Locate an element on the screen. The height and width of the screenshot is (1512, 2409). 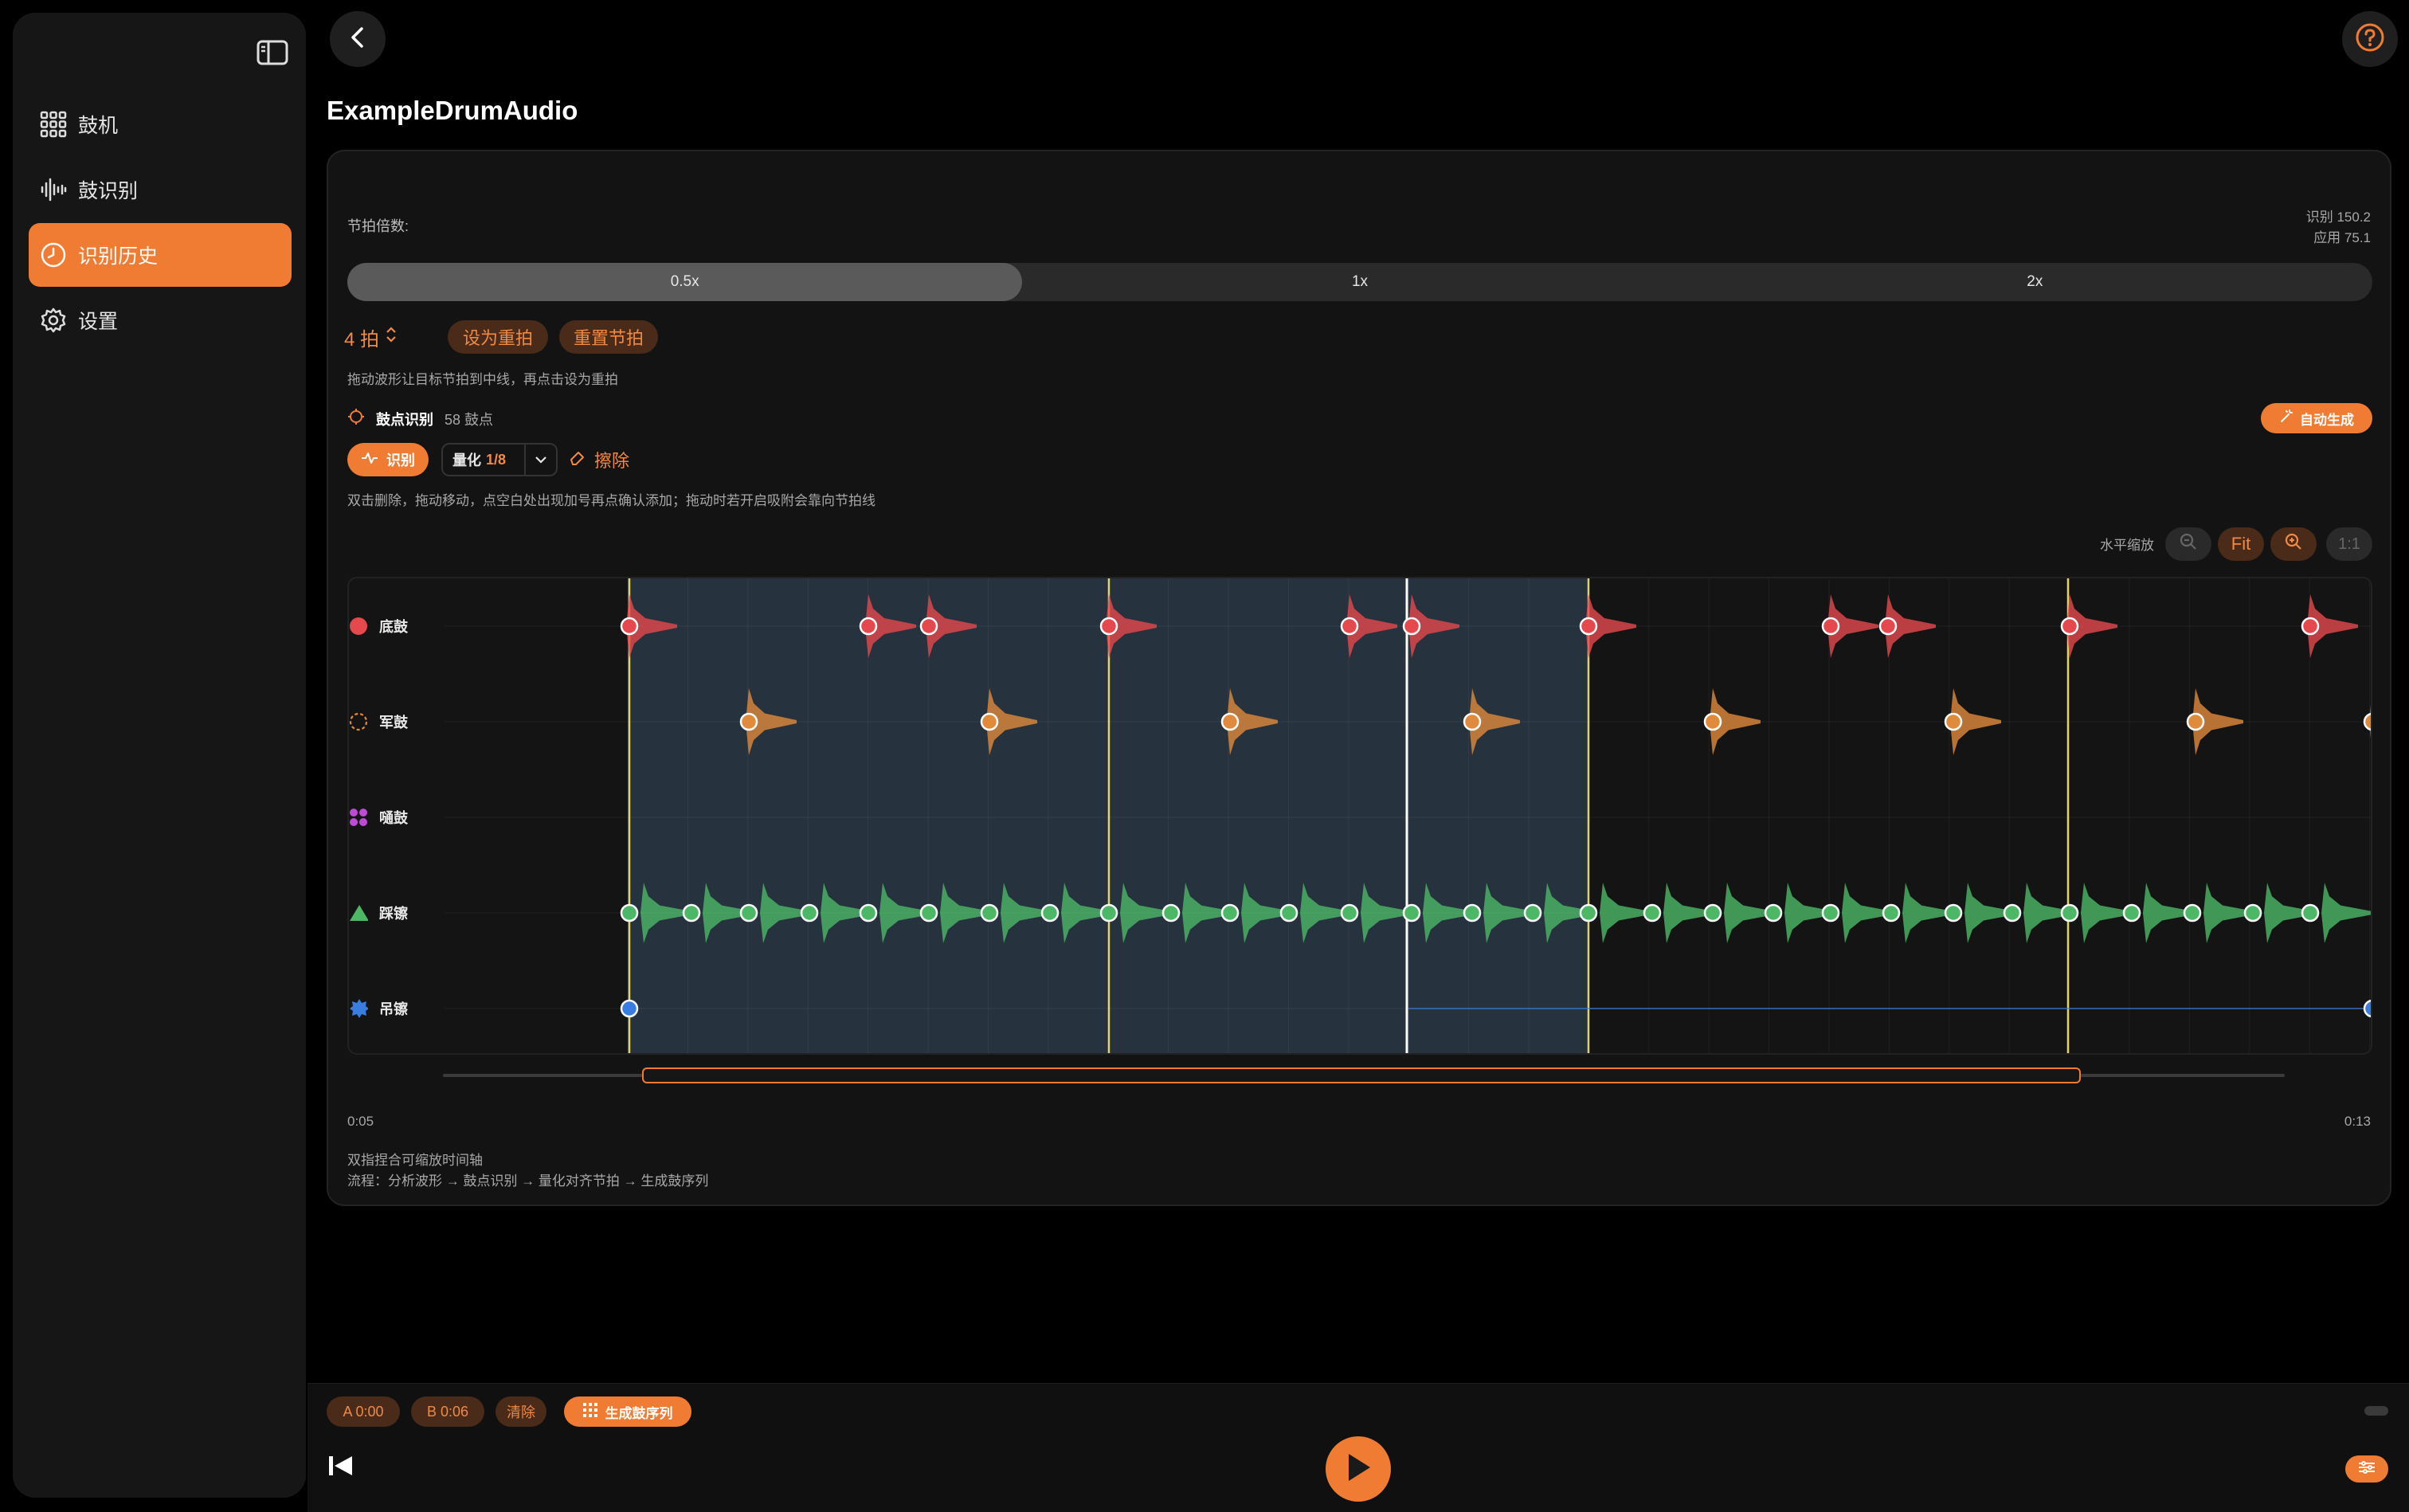
sliders-icon is located at coordinates (2366, 1470).